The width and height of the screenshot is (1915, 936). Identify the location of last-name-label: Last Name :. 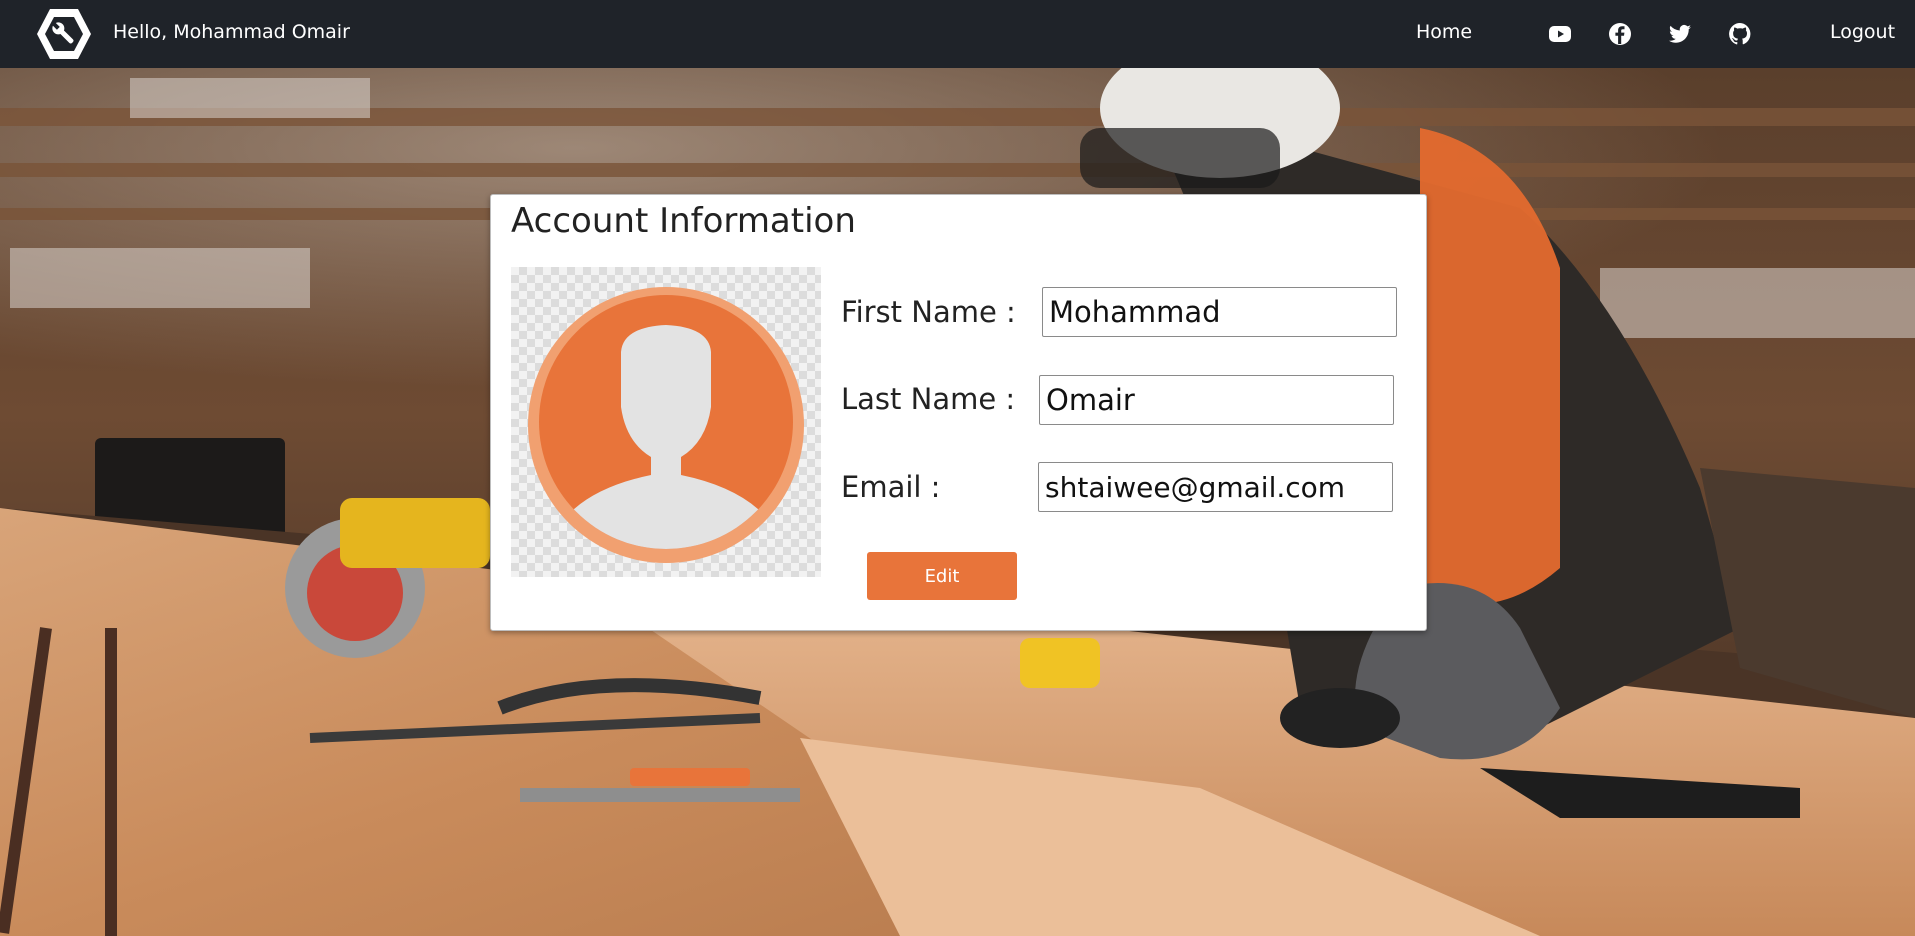
(928, 399).